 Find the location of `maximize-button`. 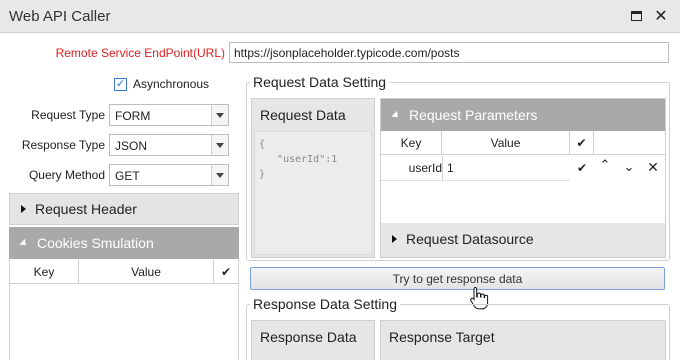

maximize-button is located at coordinates (636, 16).